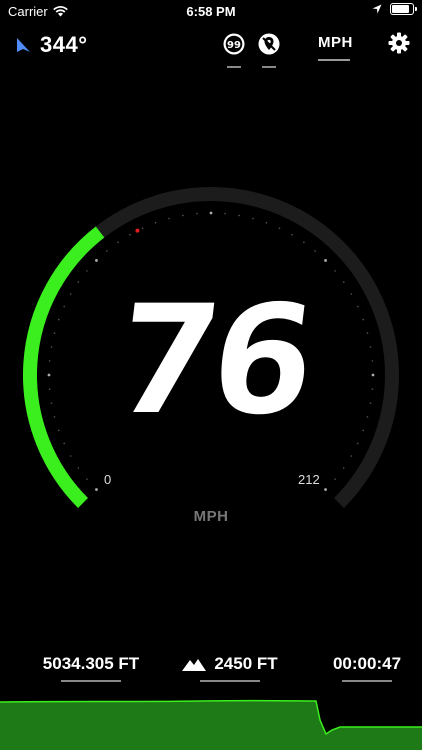 This screenshot has width=422, height=750. I want to click on mountain-icon, so click(194, 665).